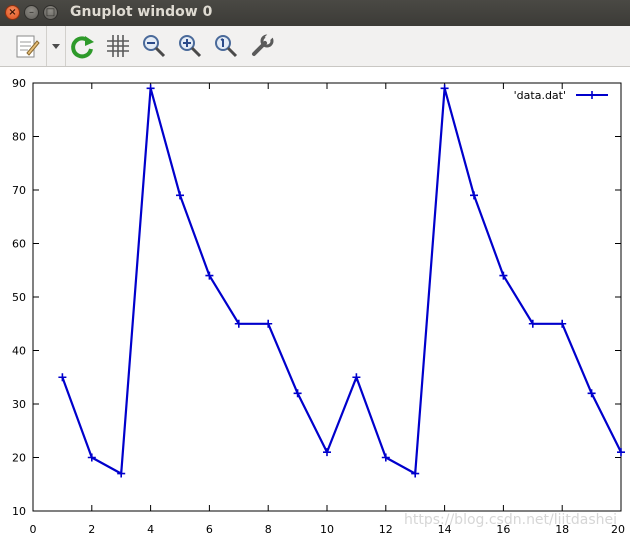  I want to click on grid-icon, so click(118, 46).